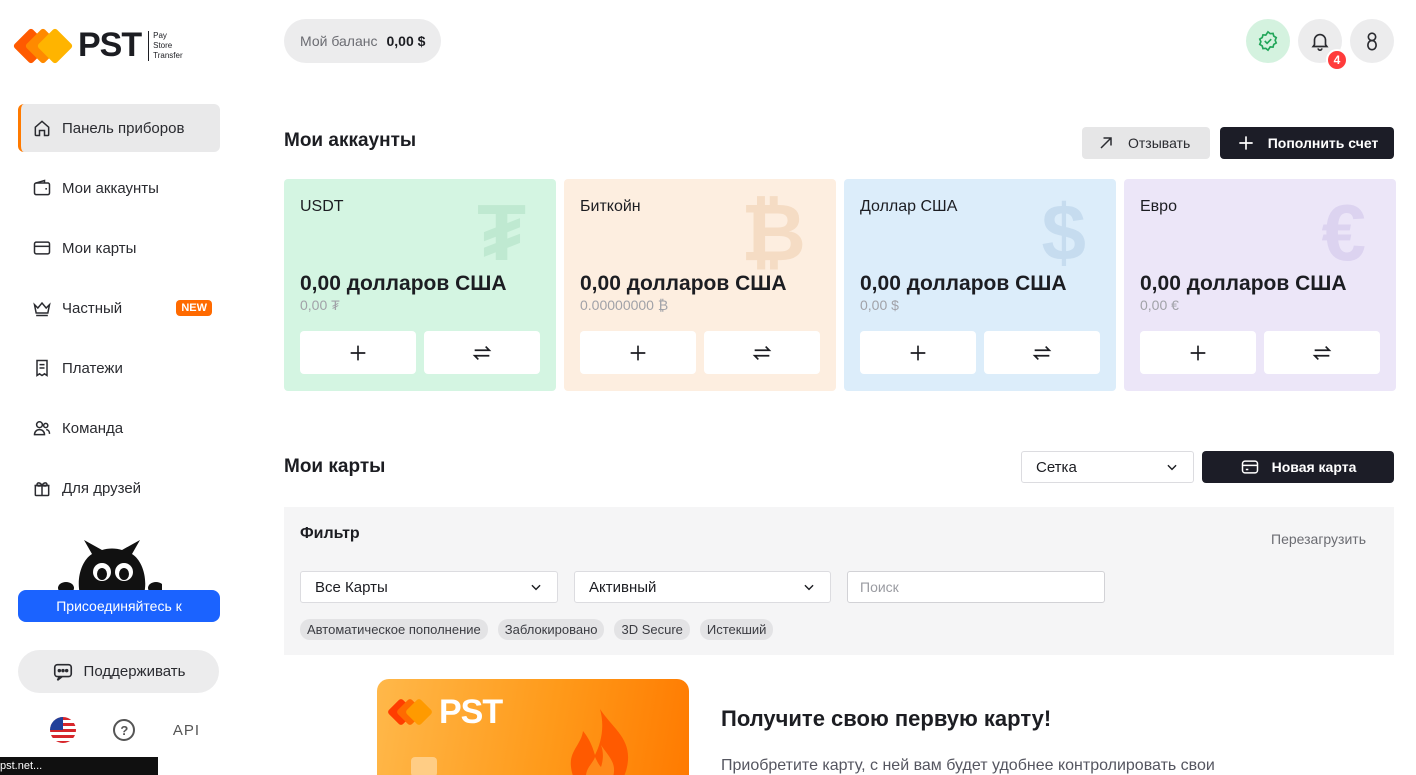 The image size is (1416, 775). Describe the element at coordinates (110, 45) in the screenshot. I see `logo-text: PST` at that location.